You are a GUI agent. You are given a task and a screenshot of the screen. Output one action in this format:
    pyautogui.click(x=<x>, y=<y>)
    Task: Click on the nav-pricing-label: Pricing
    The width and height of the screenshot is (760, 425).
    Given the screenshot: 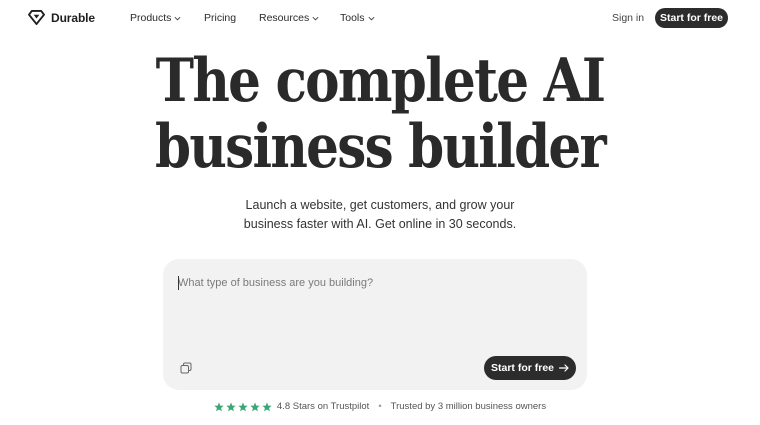 What is the action you would take?
    pyautogui.click(x=220, y=18)
    